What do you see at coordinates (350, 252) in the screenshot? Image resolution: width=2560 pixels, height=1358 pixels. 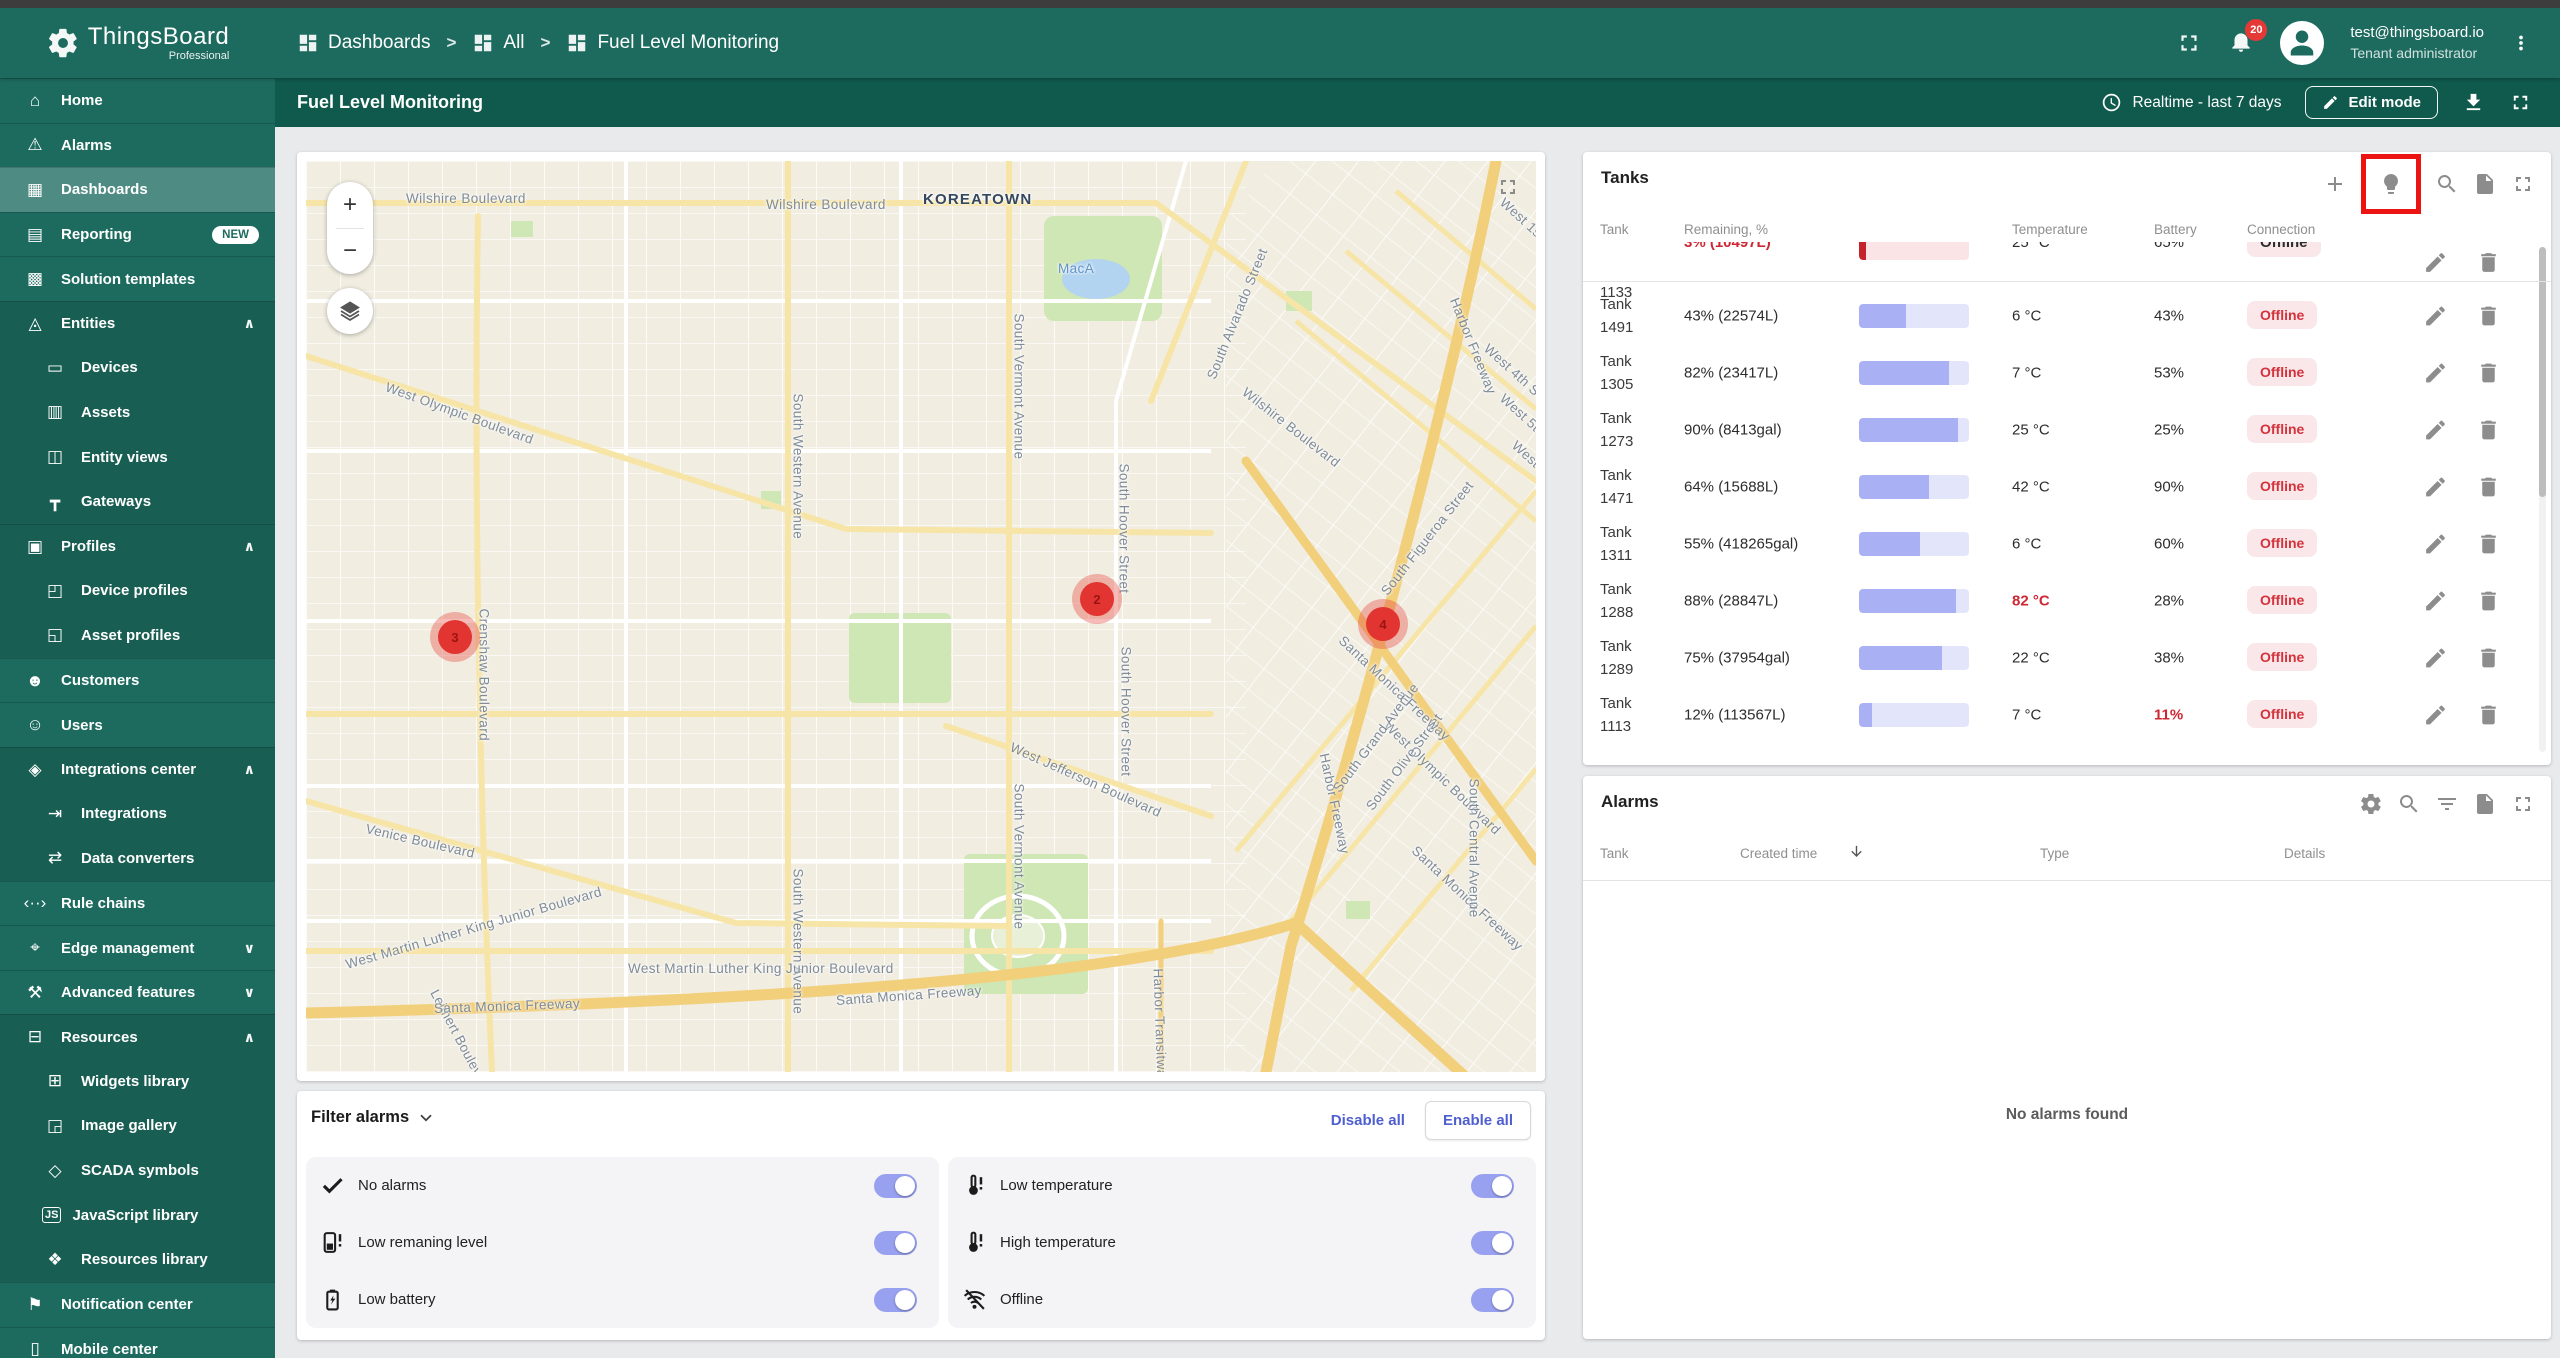 I see `zoom-out-button: −` at bounding box center [350, 252].